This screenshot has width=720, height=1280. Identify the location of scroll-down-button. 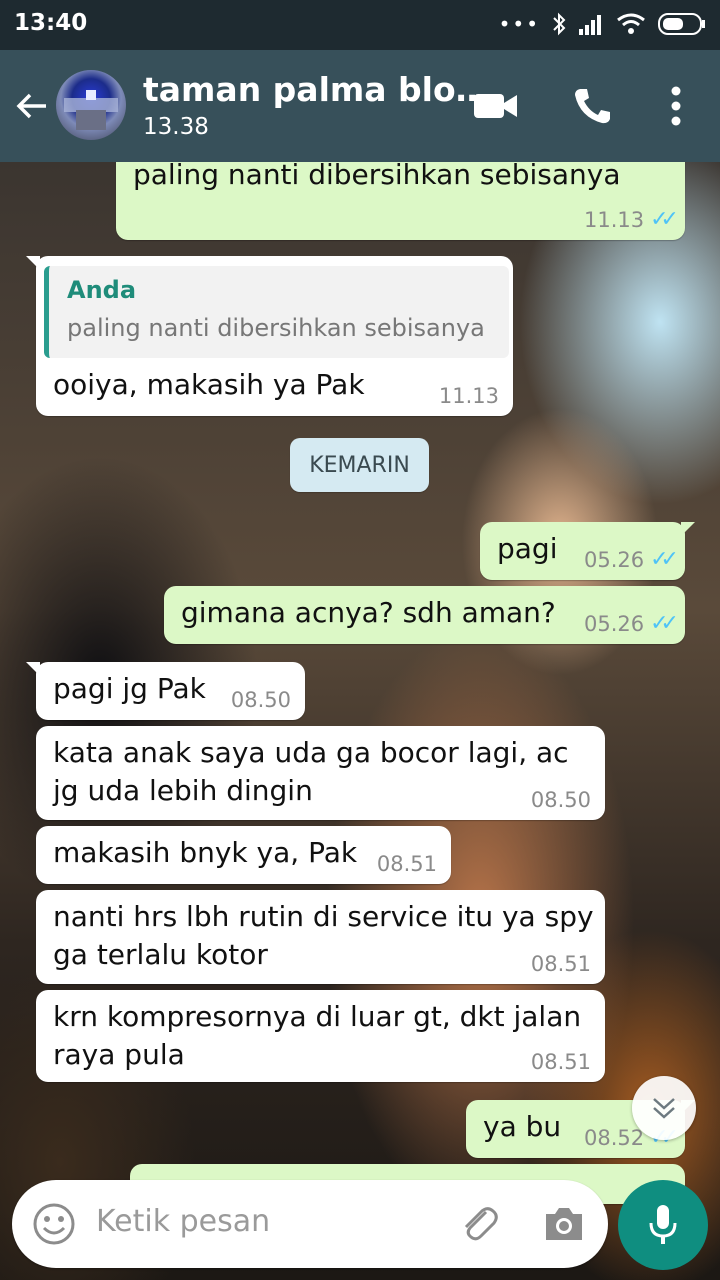
(664, 1108).